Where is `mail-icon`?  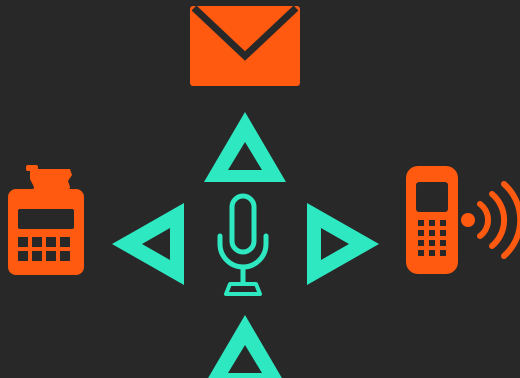
mail-icon is located at coordinates (245, 46).